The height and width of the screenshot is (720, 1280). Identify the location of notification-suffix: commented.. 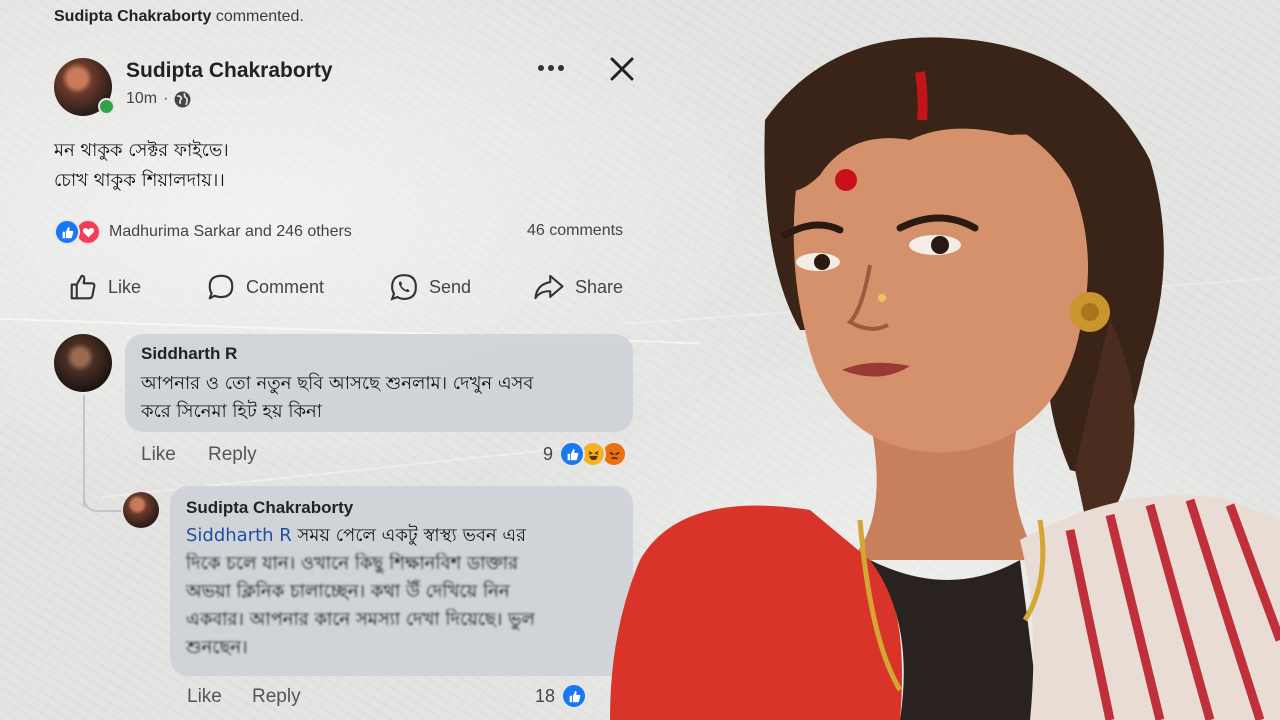
(259, 16).